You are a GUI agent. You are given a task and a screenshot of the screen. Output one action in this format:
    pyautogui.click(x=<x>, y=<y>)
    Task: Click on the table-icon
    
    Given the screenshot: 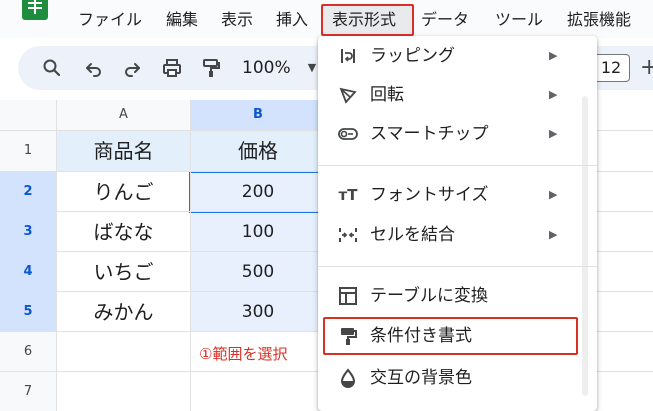 What is the action you would take?
    pyautogui.click(x=348, y=296)
    